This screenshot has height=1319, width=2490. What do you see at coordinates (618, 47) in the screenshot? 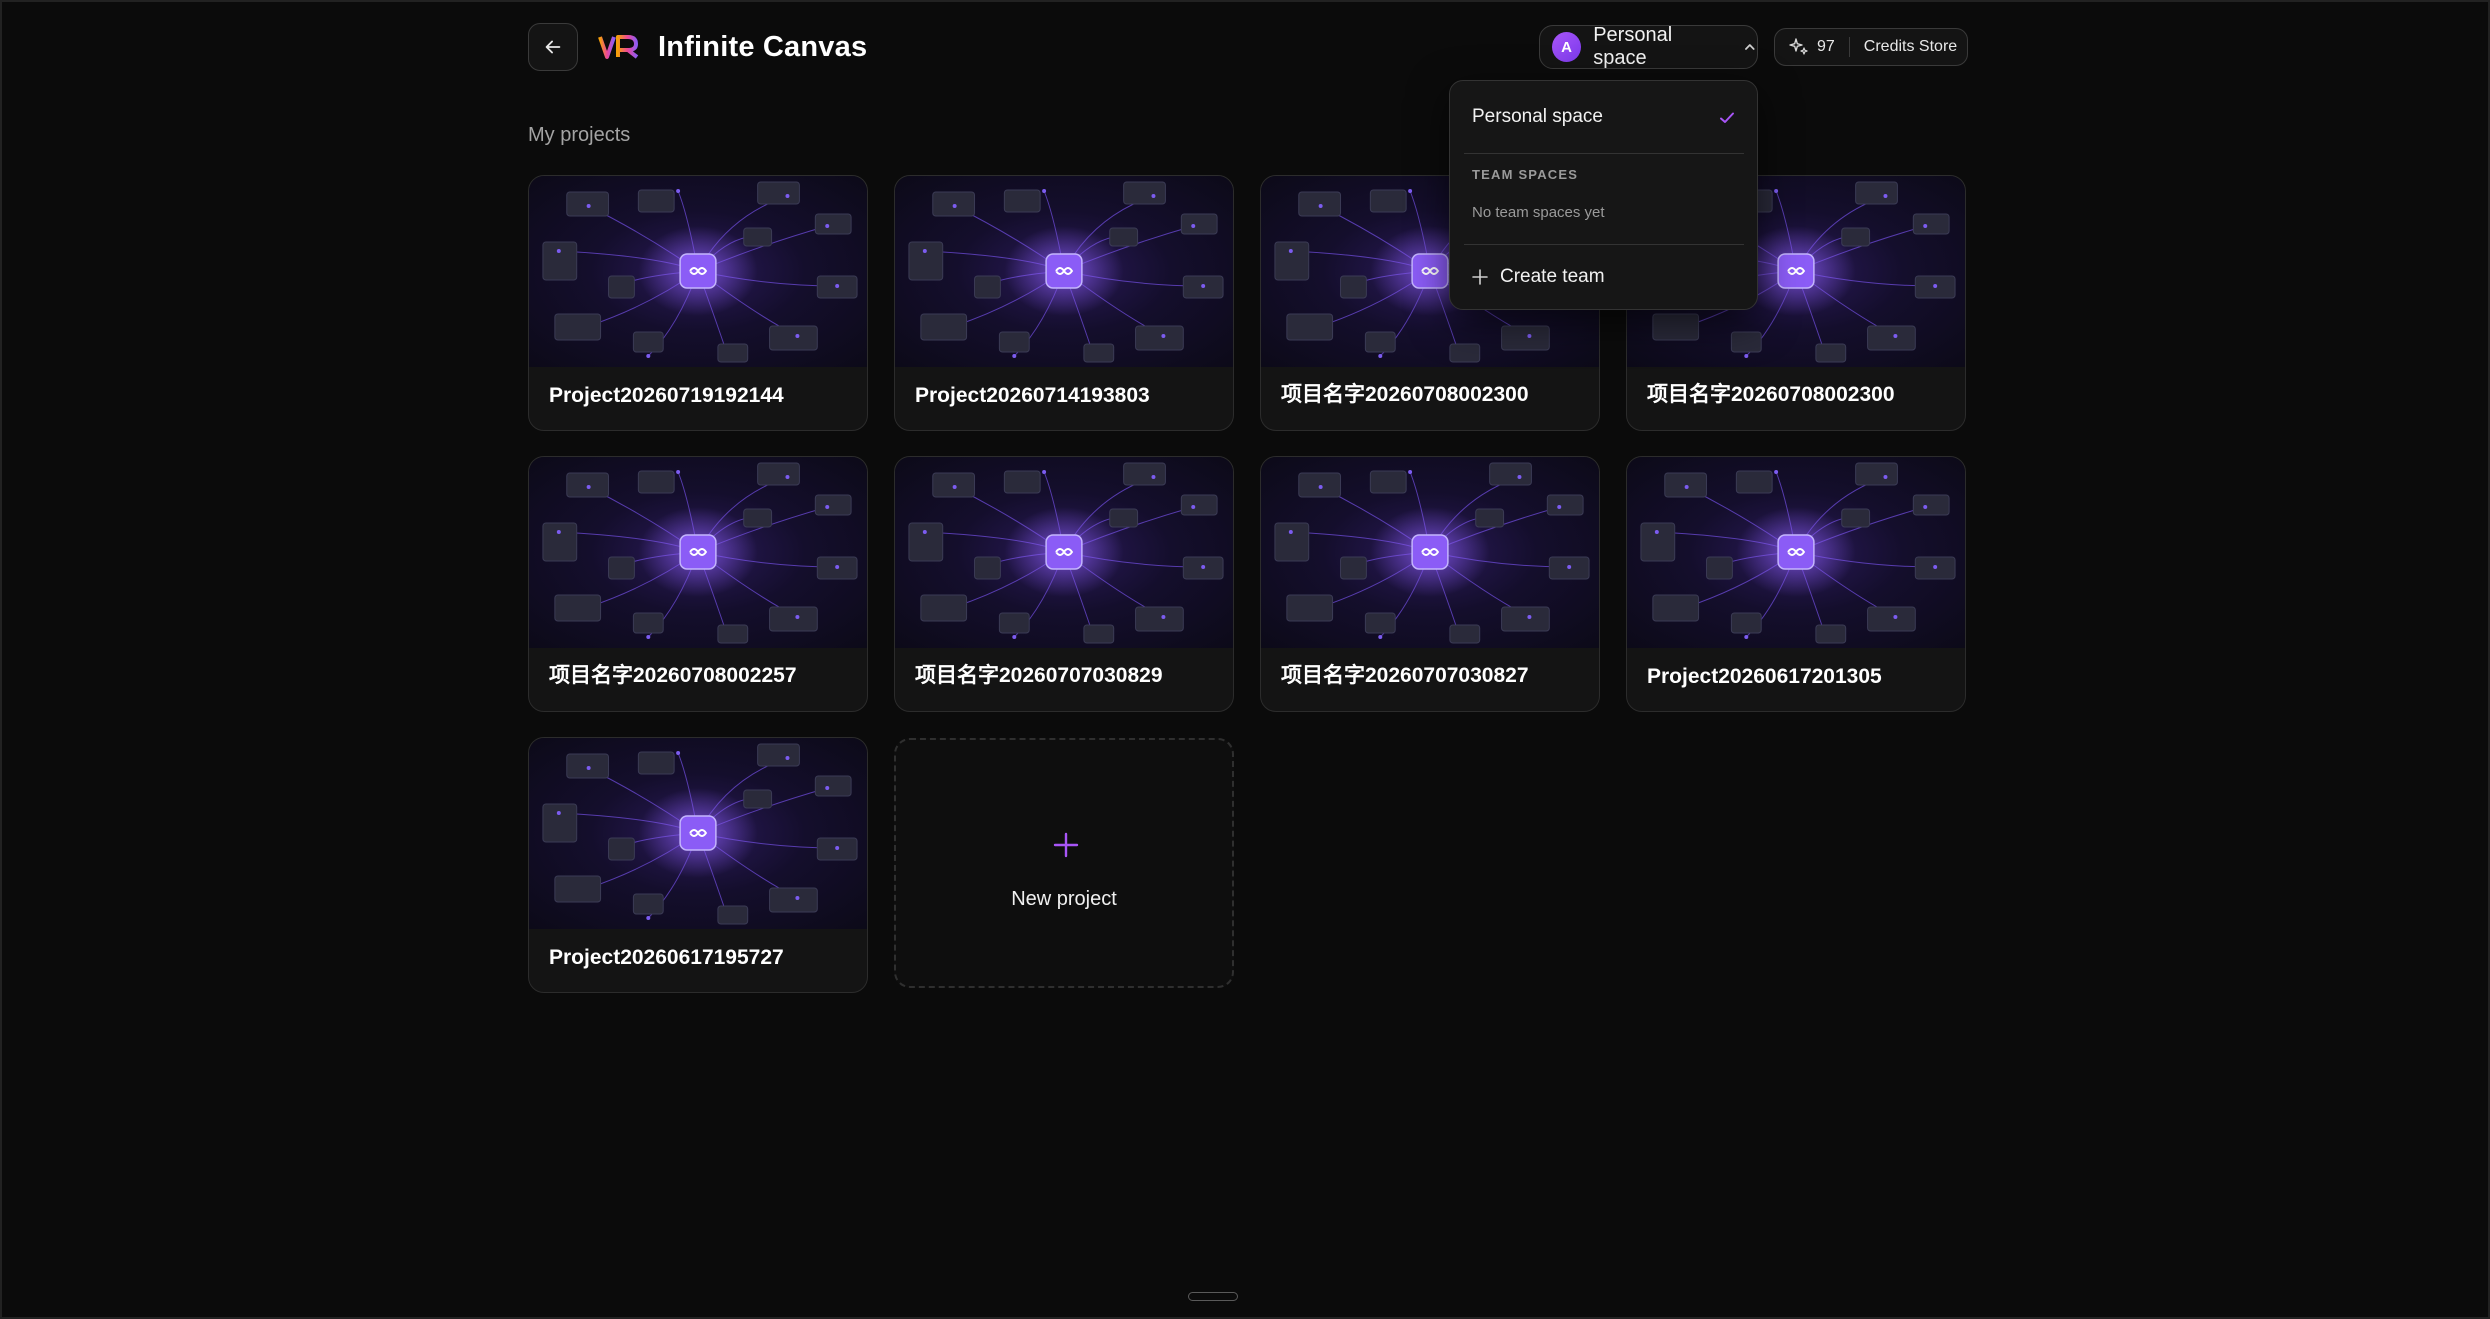
I see `vr-logo-icon` at bounding box center [618, 47].